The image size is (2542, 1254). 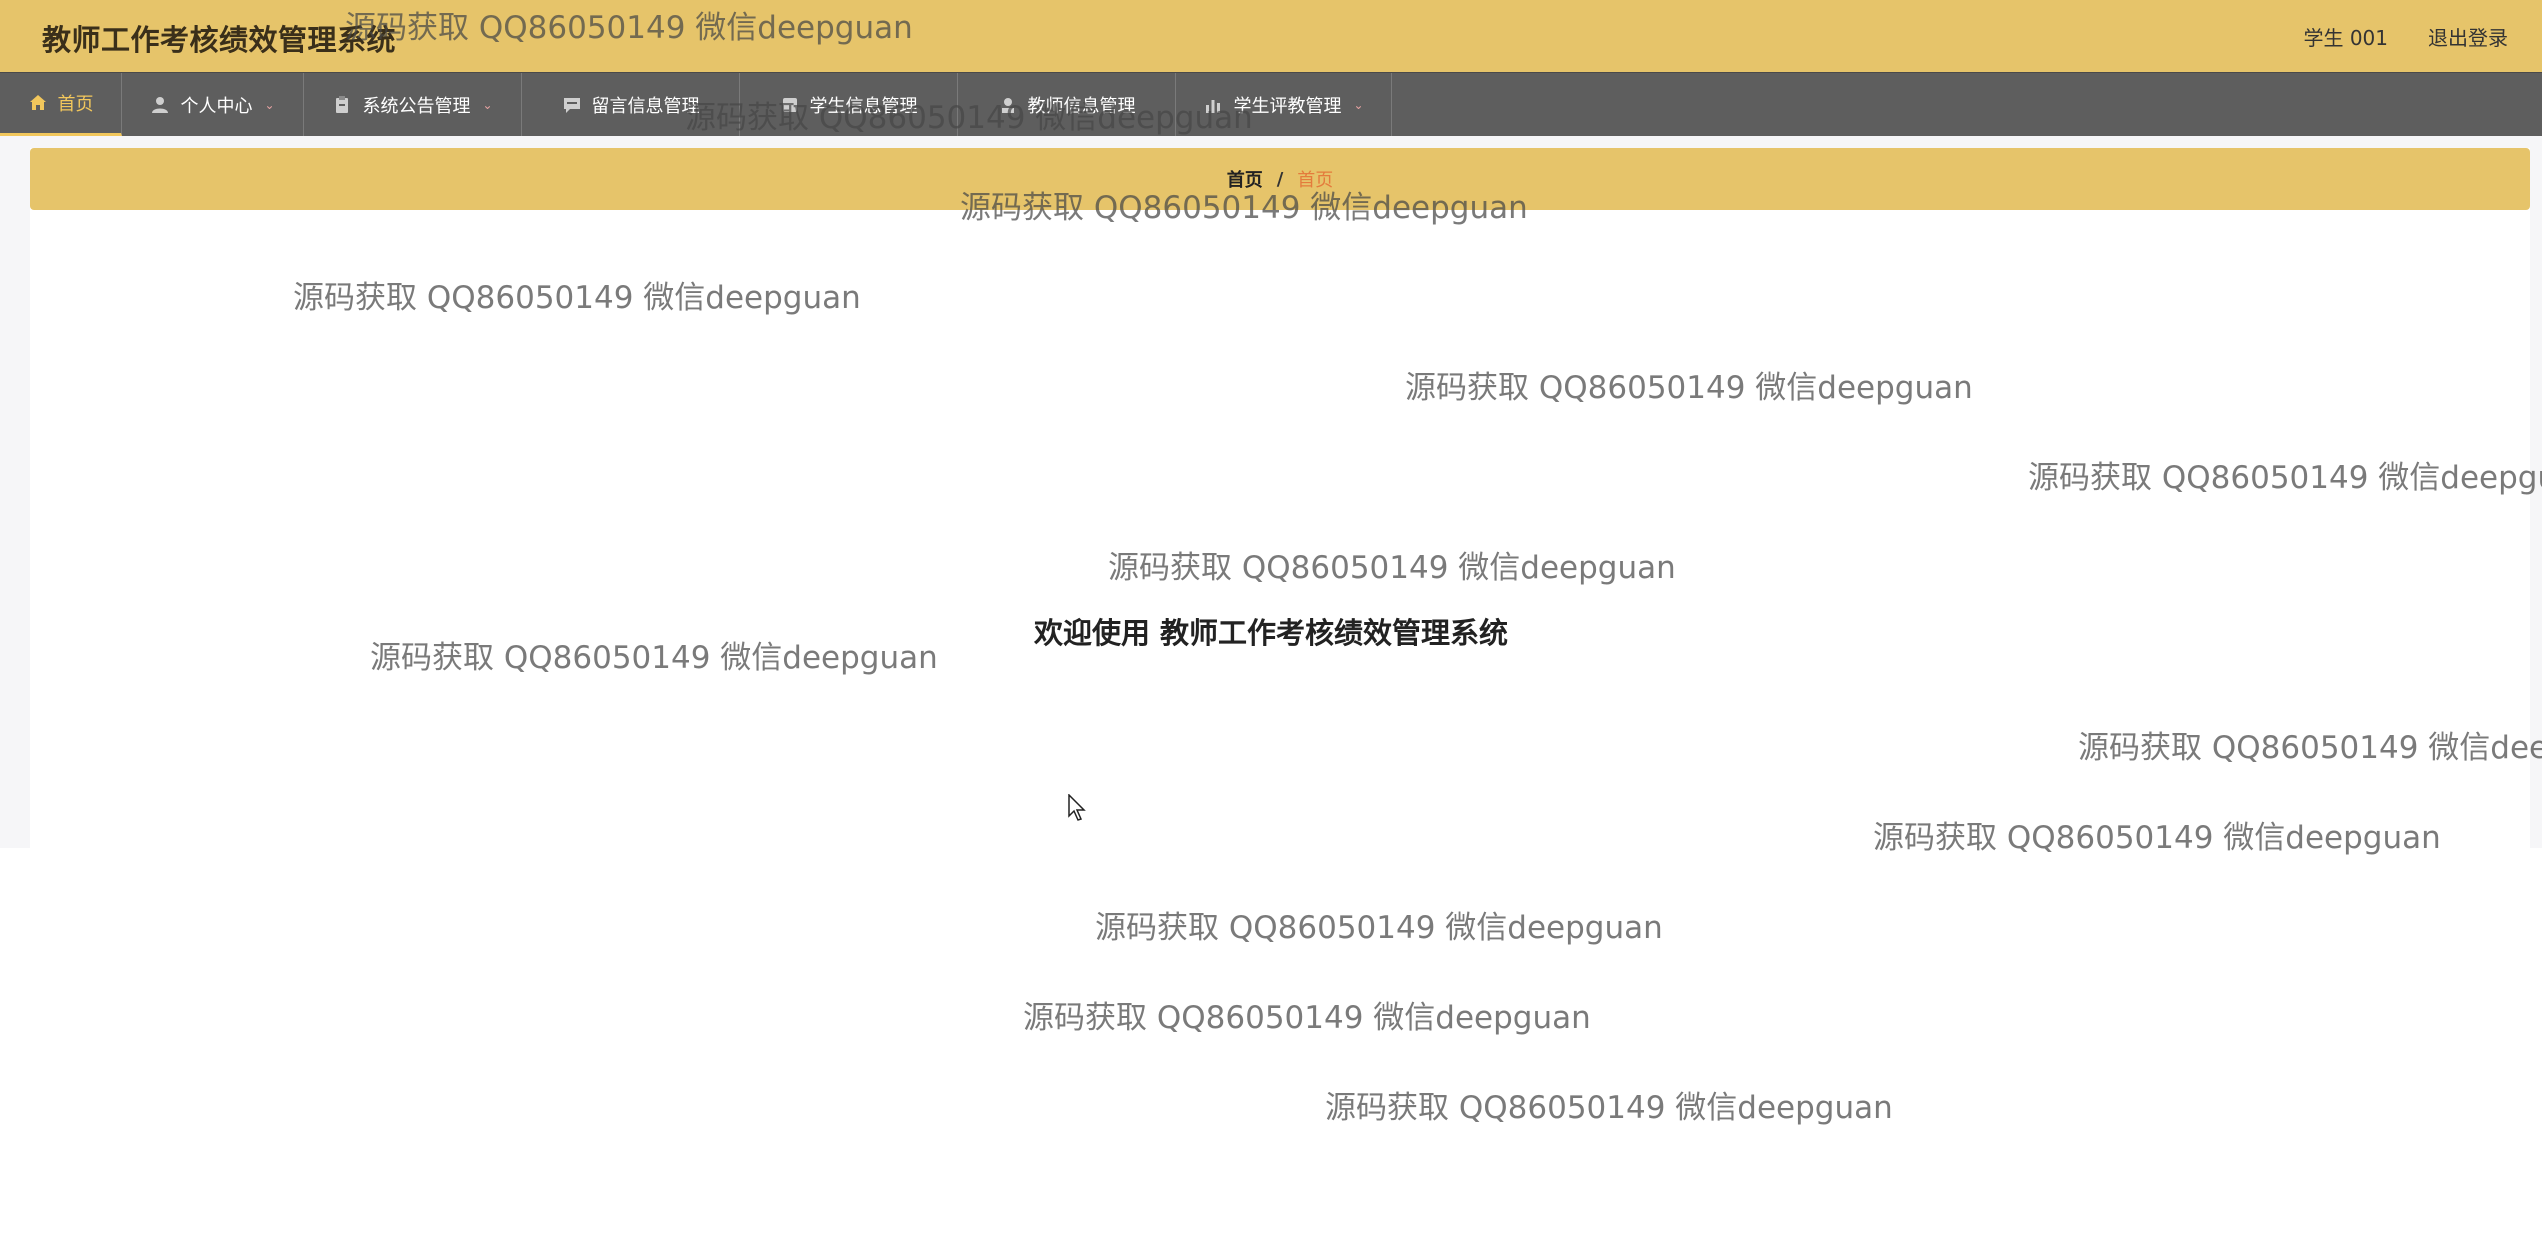 I want to click on breadcrumb: 首页 / 首页, so click(x=1280, y=179).